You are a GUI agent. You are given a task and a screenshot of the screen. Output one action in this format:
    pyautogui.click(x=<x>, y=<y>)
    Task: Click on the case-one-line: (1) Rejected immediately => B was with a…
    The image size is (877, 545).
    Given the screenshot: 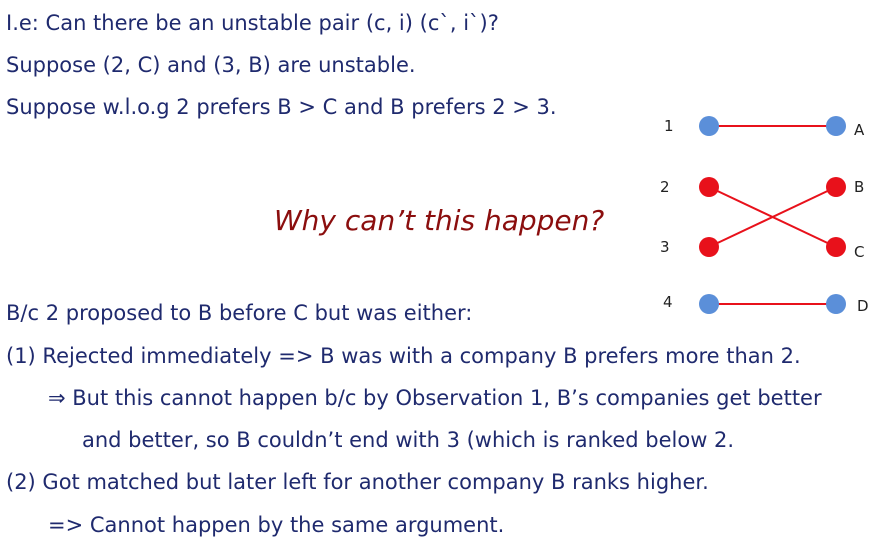 What is the action you would take?
    pyautogui.click(x=403, y=356)
    